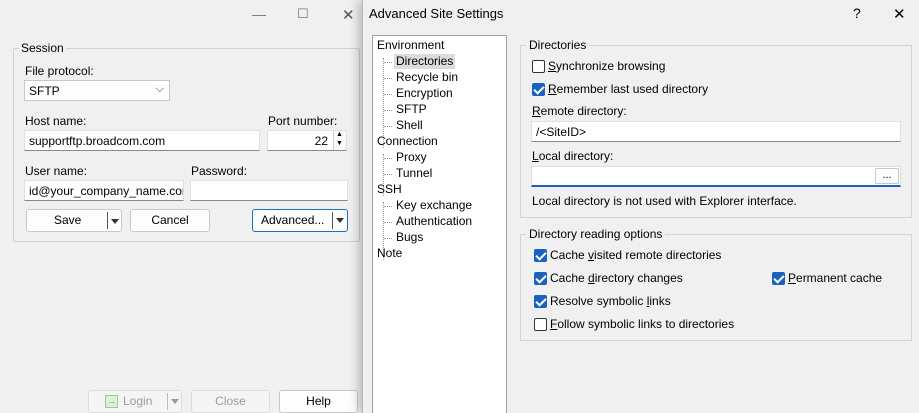  What do you see at coordinates (175, 401) in the screenshot?
I see `login-dropdown-icon` at bounding box center [175, 401].